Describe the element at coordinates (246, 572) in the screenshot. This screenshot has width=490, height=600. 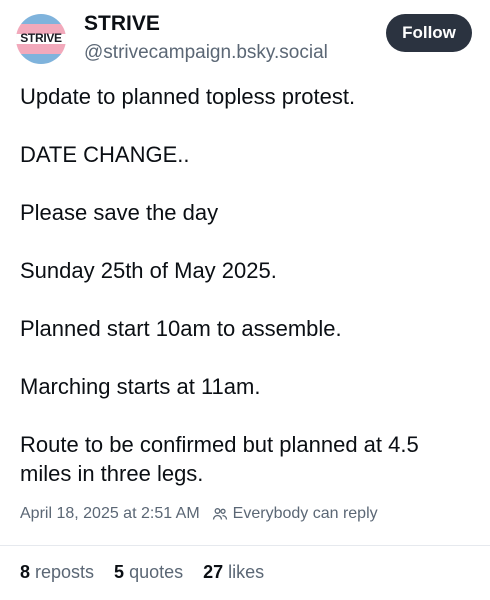
I see `likes-label: likes` at that location.